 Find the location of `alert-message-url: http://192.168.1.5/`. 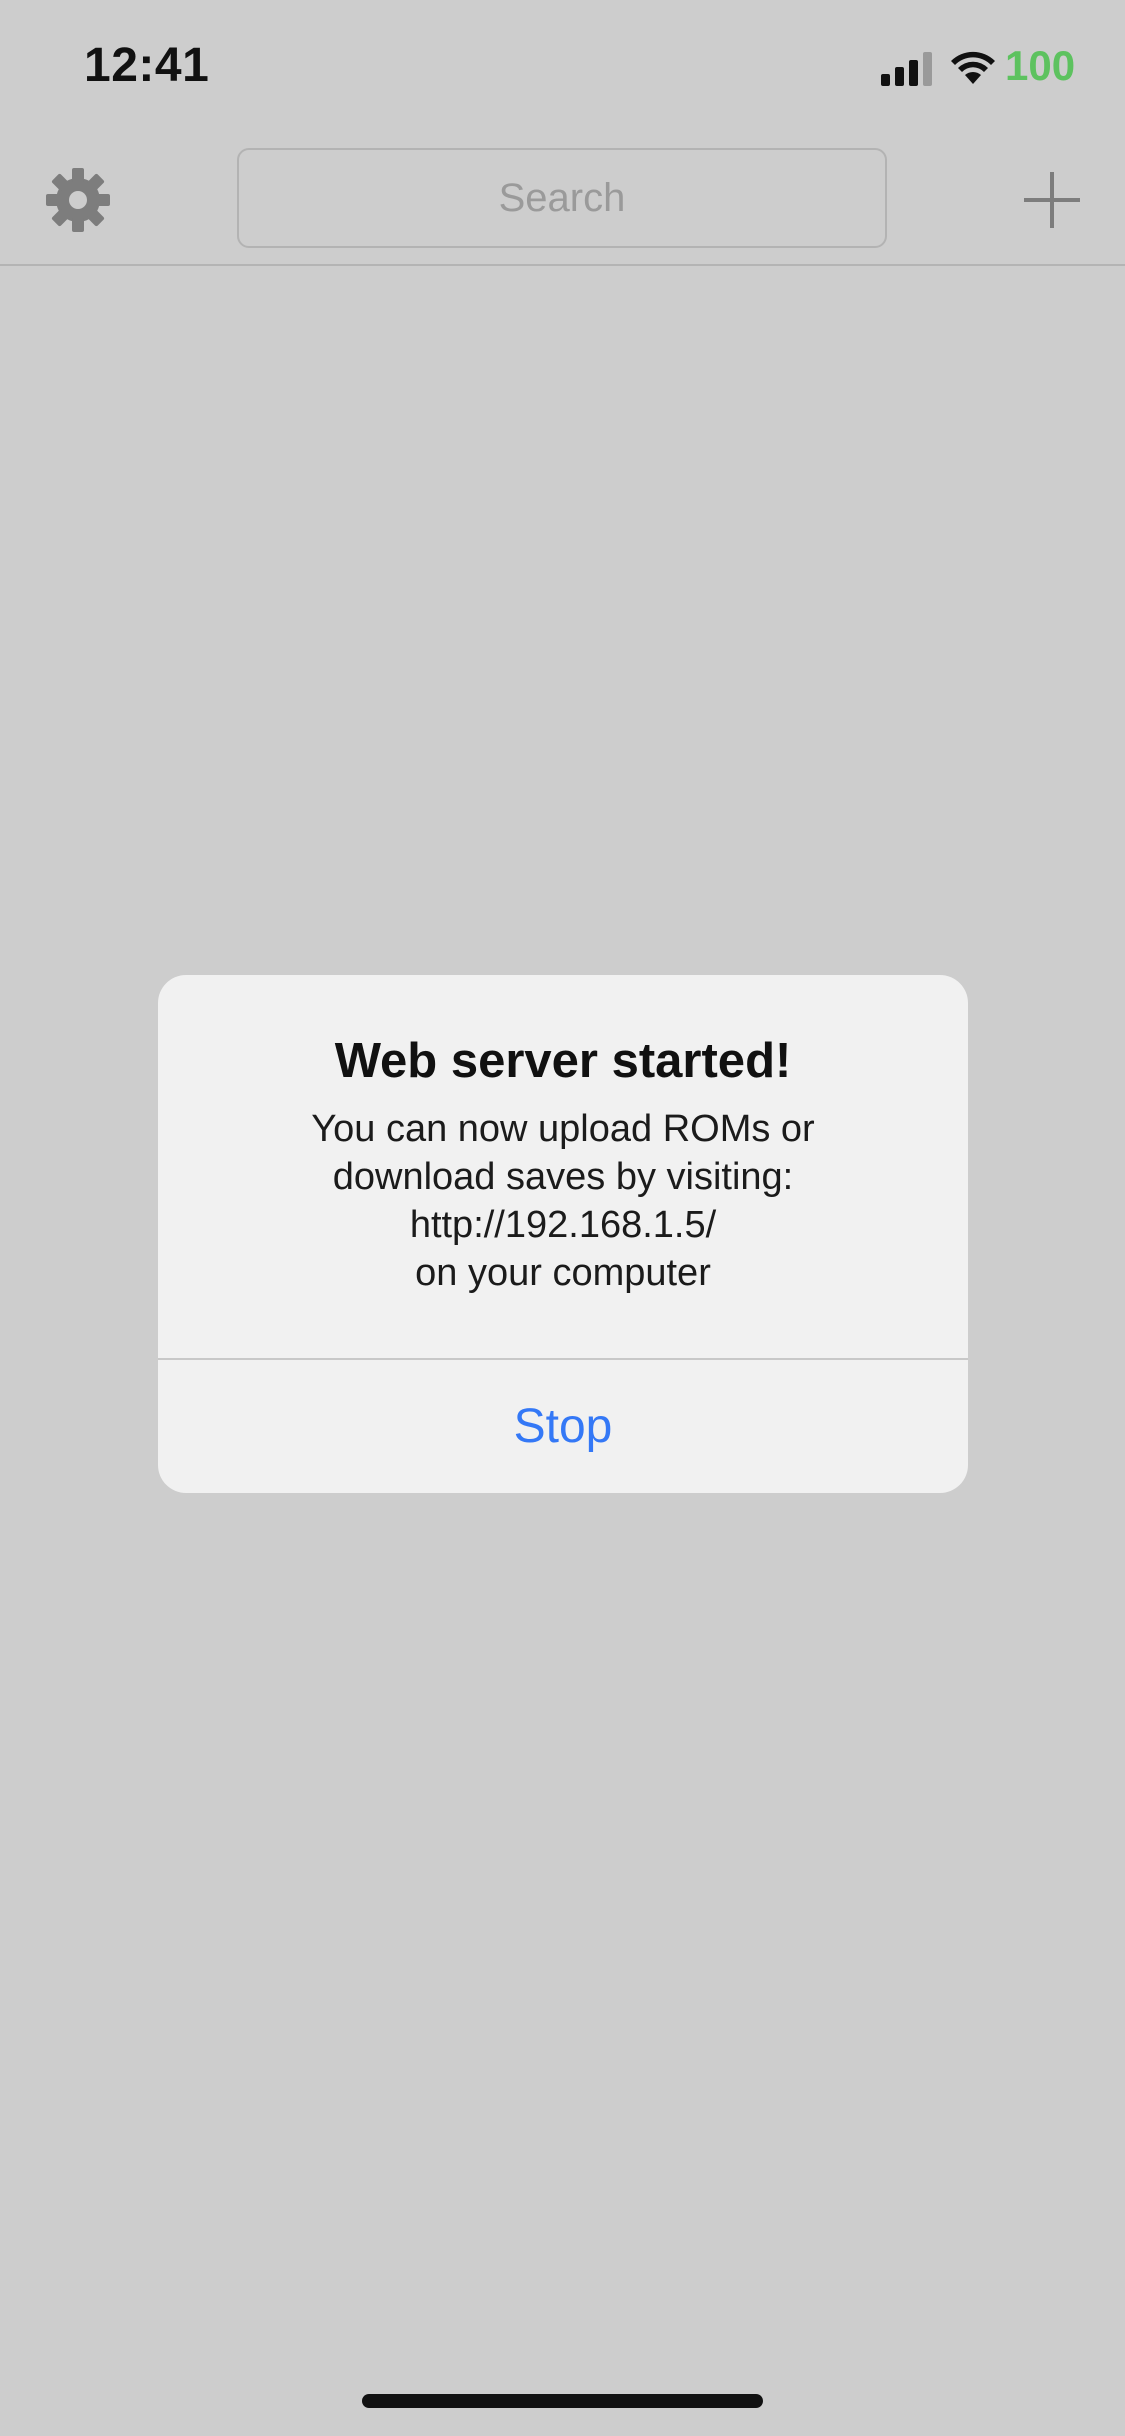

alert-message-url: http://192.168.1.5/ is located at coordinates (563, 1225).